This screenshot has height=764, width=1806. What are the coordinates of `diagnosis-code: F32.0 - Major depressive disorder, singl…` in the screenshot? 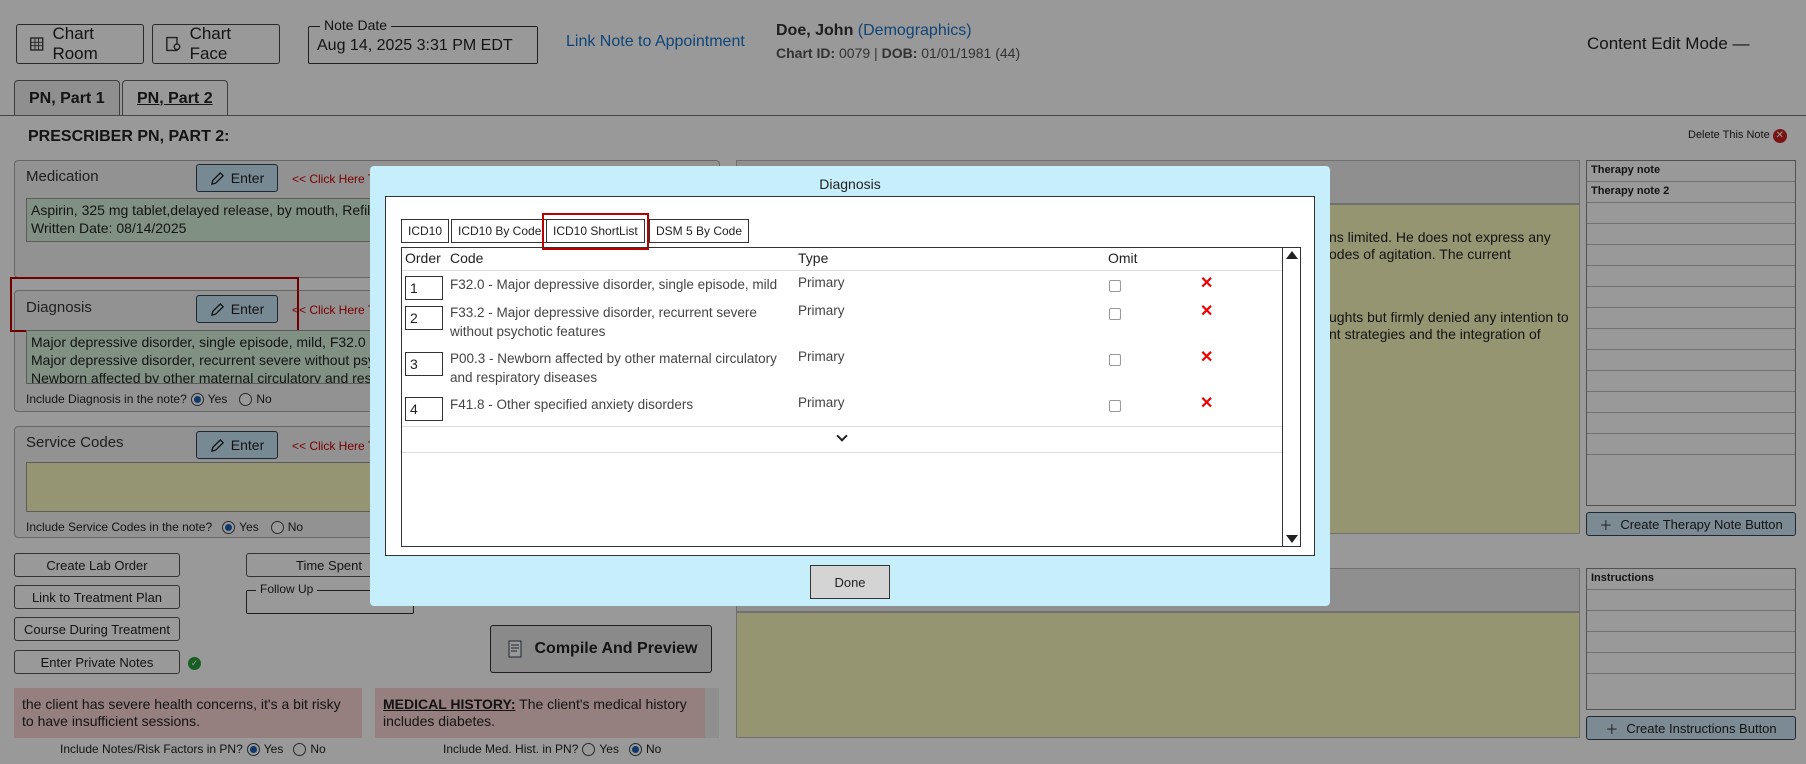 It's located at (614, 284).